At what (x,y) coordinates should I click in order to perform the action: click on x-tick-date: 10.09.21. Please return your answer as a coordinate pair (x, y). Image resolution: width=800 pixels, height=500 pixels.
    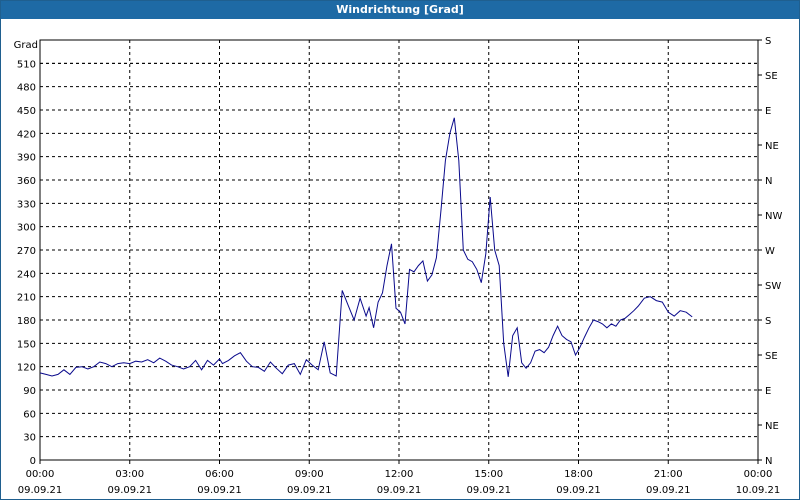
    Looking at the image, I should click on (758, 490).